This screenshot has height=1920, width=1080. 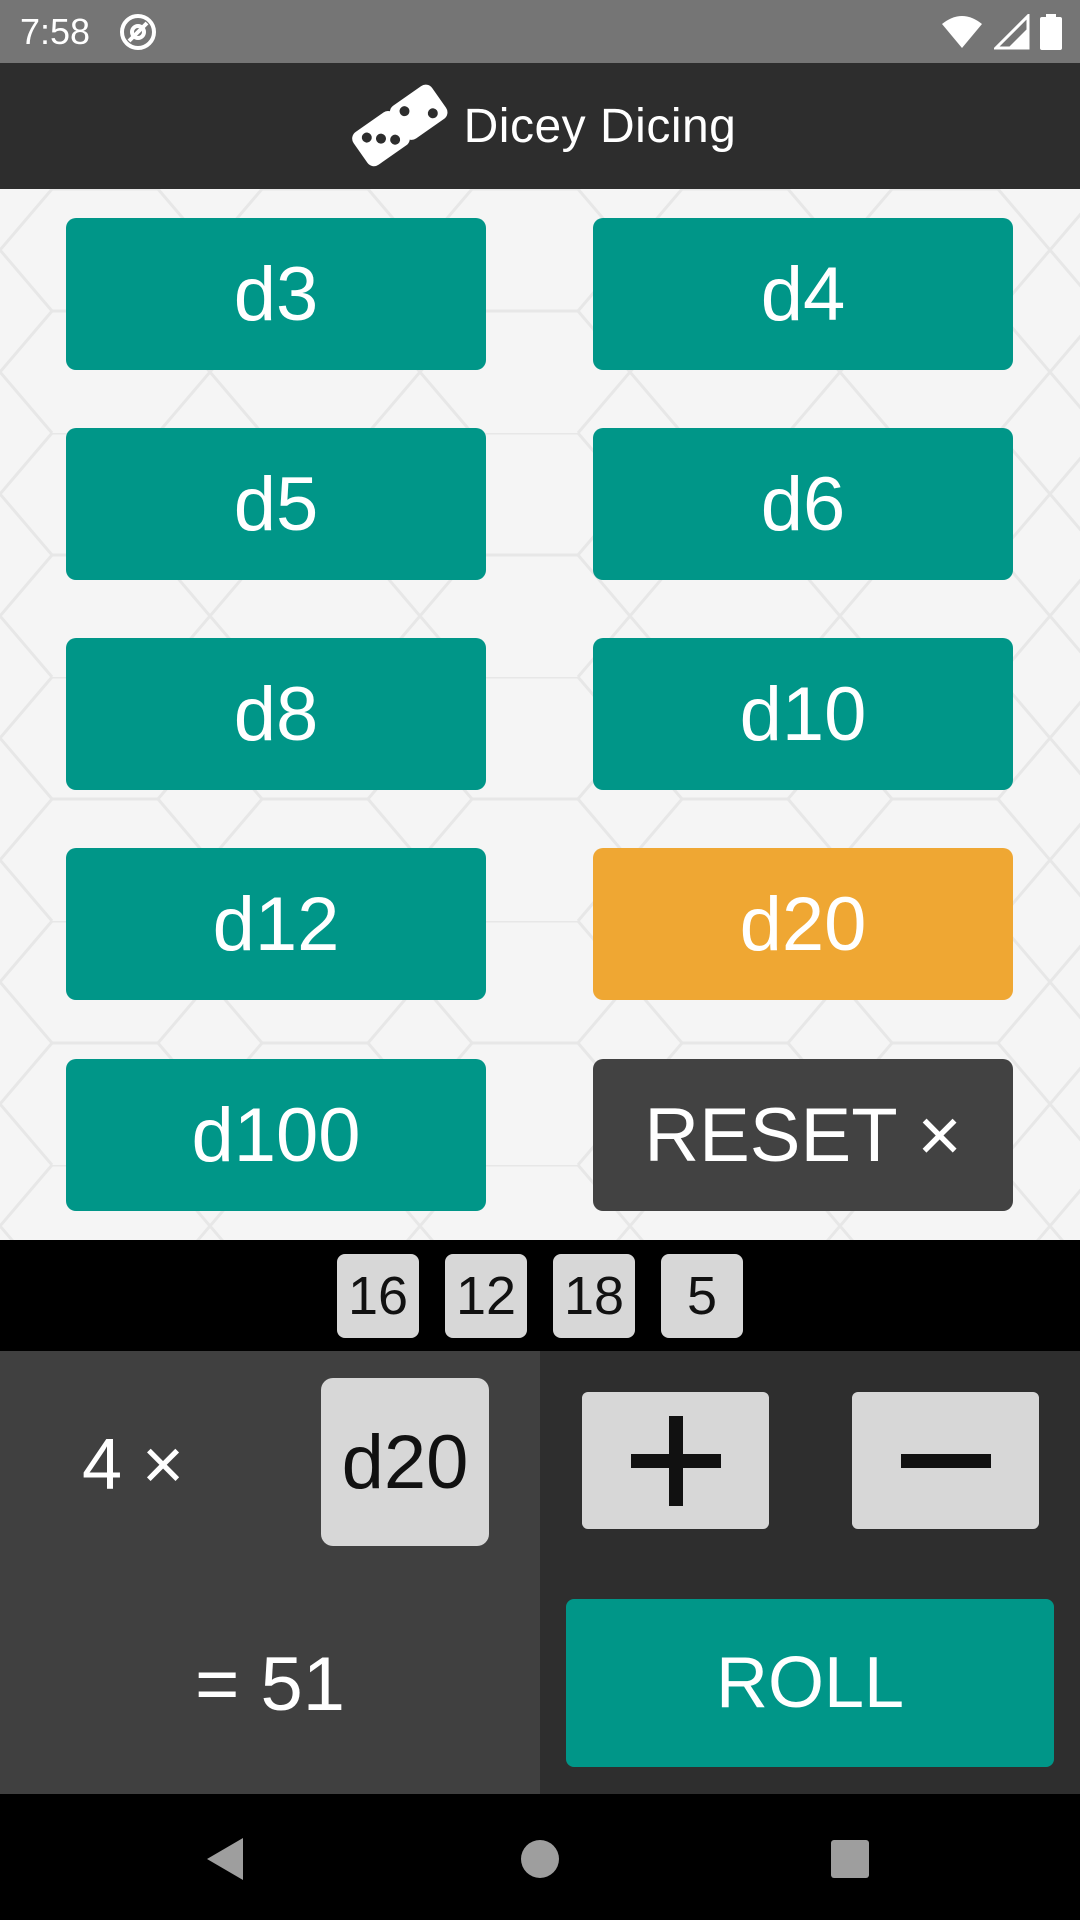 I want to click on roll-total: = 51, so click(x=270, y=1684).